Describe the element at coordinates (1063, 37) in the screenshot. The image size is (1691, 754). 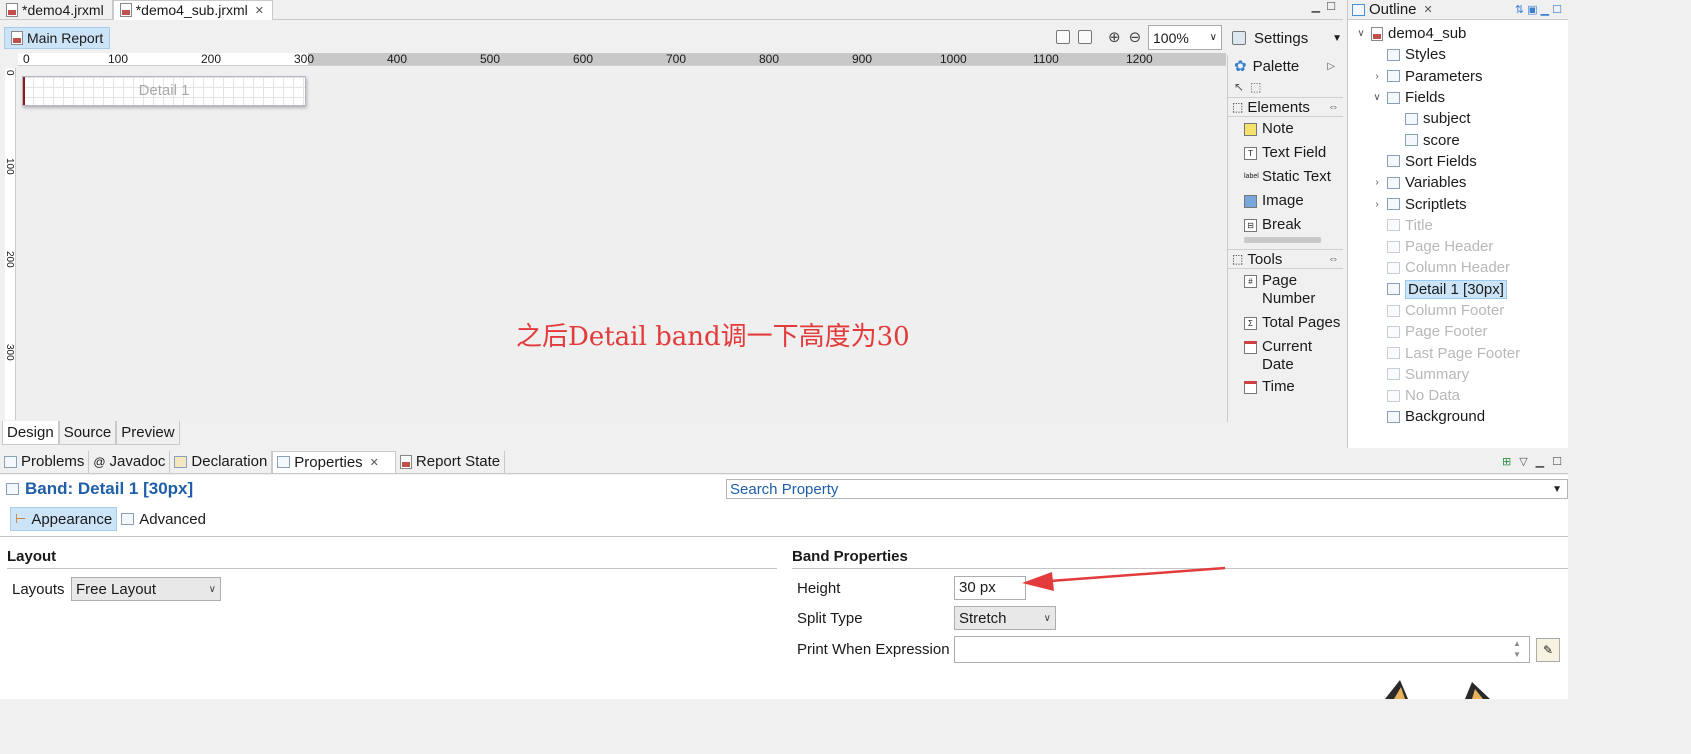
I see `layout-options-icon` at that location.